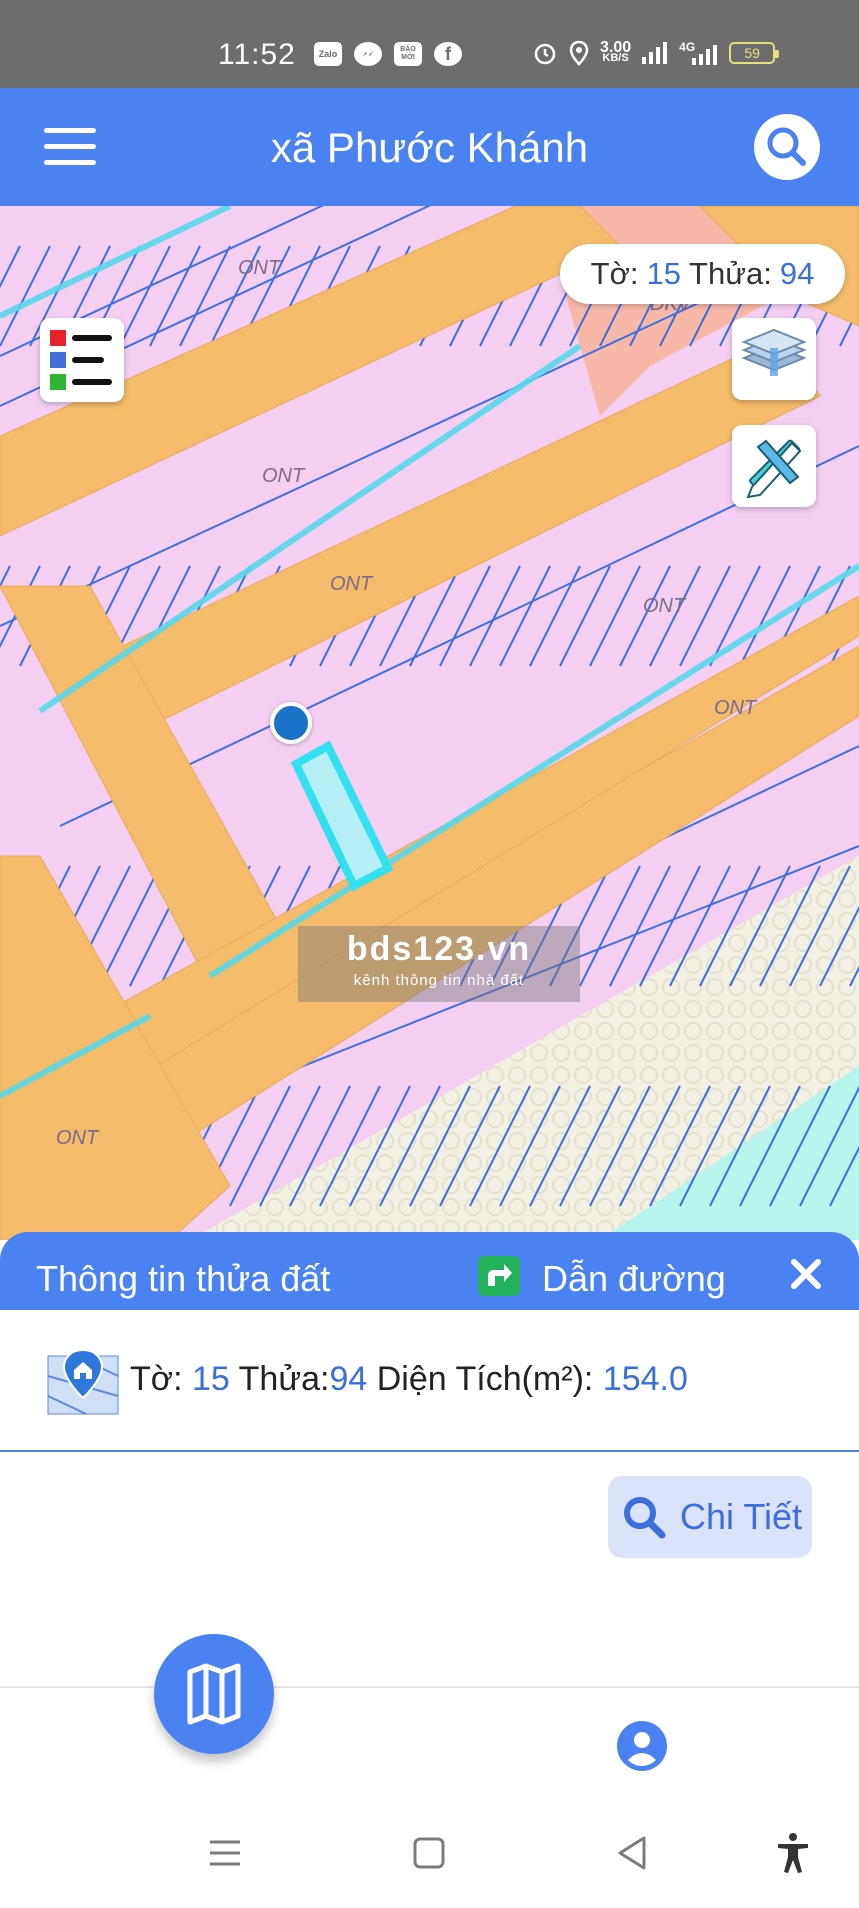 The width and height of the screenshot is (859, 1908). I want to click on signal-icon, so click(655, 53).